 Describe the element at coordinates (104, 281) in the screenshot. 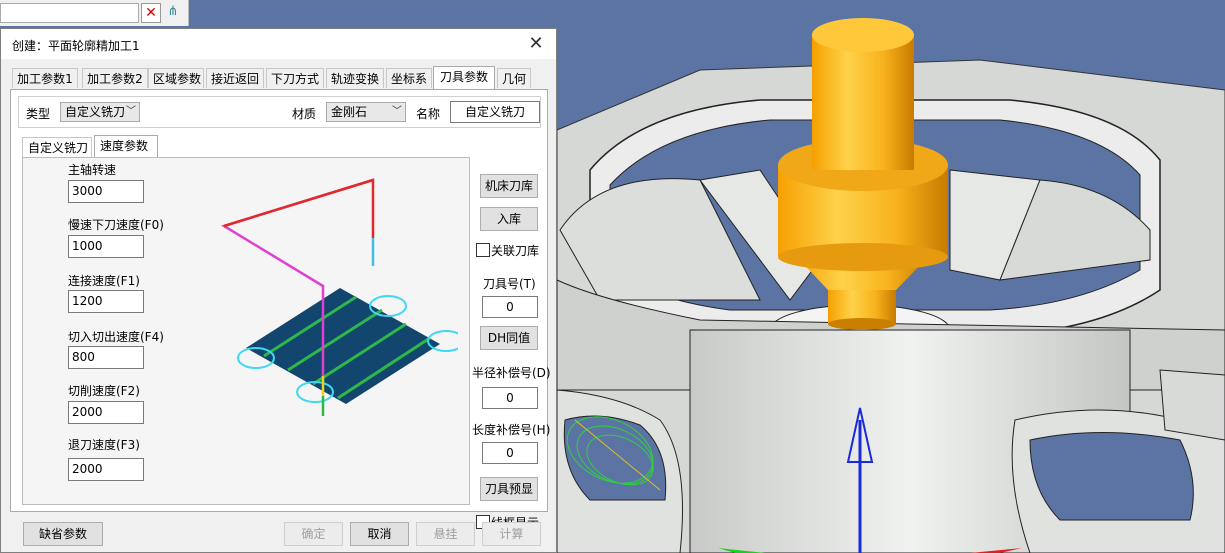

I see `link-speed-label: 连接速度(F1)` at that location.